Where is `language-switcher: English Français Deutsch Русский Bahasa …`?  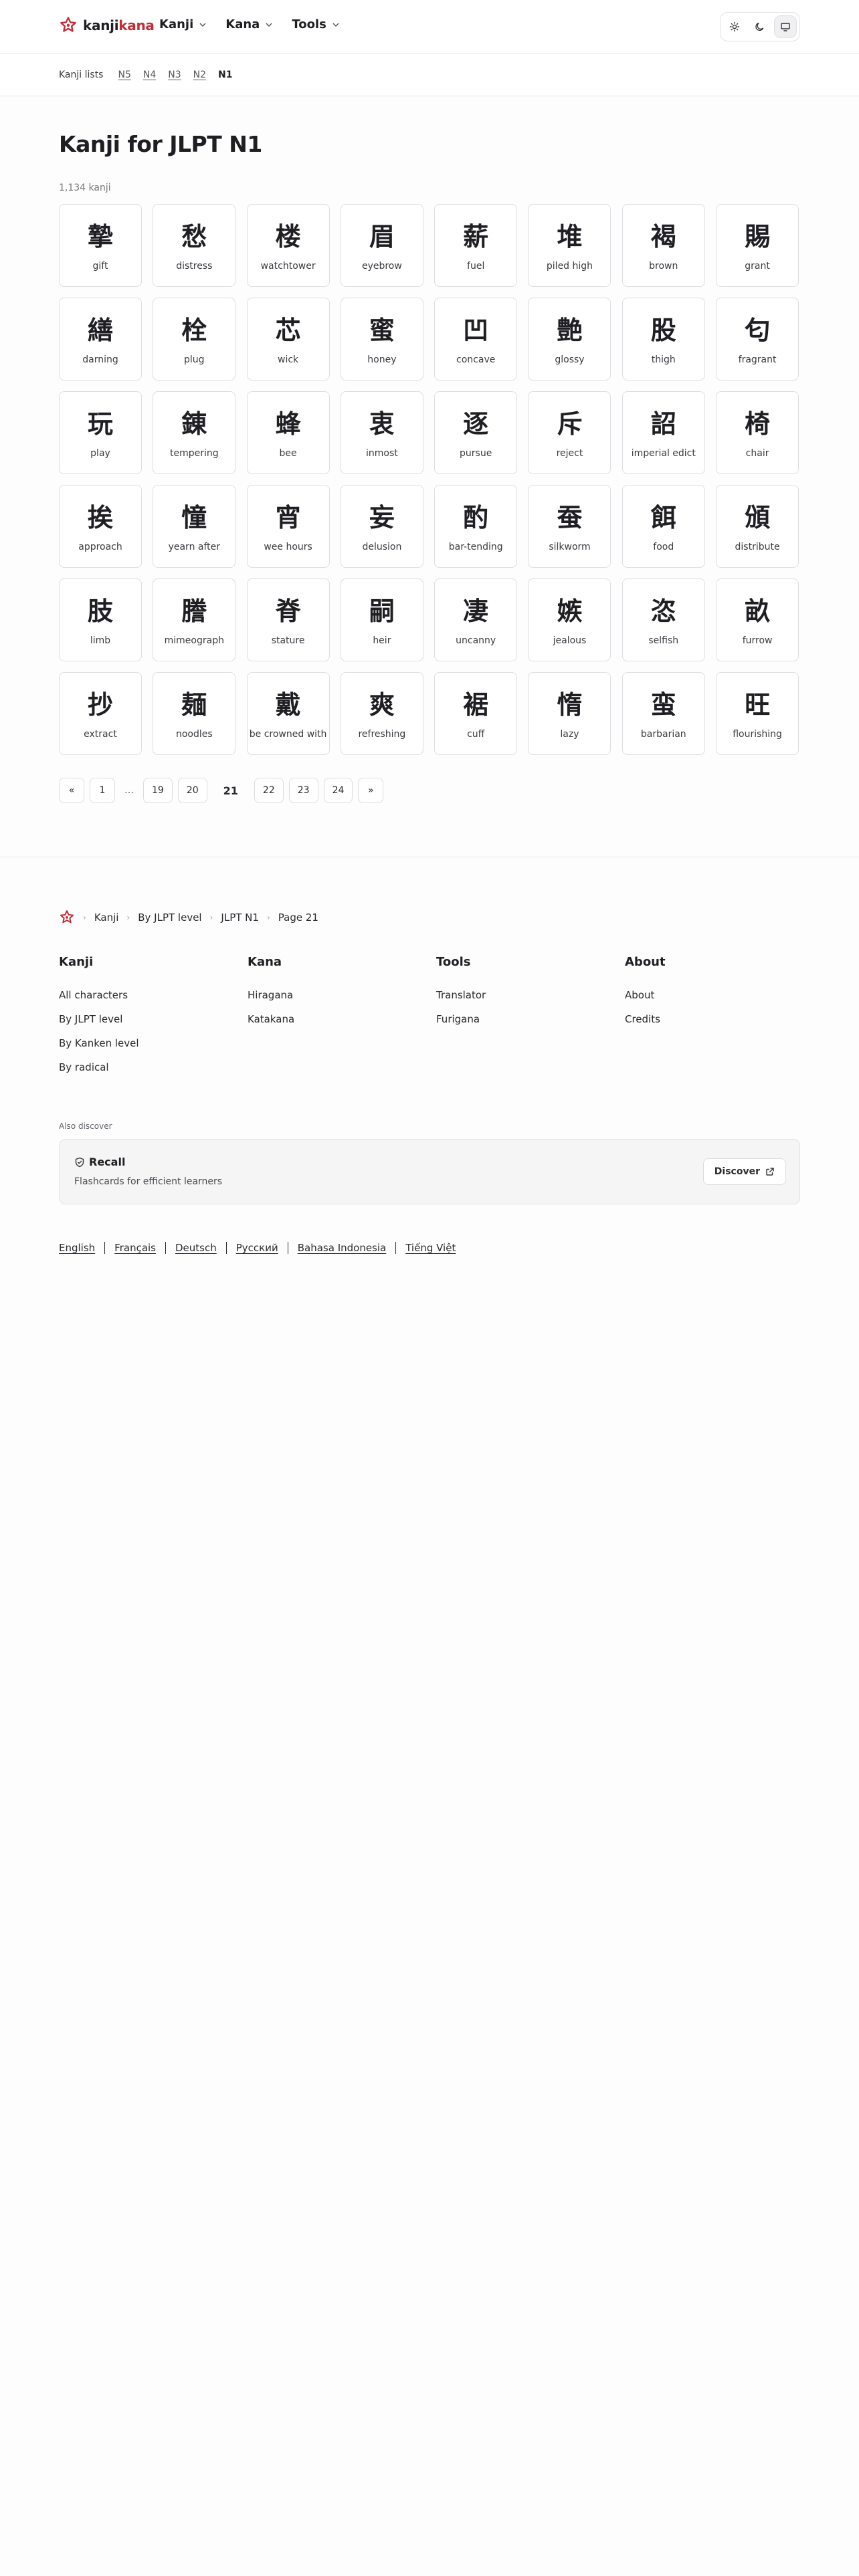 language-switcher: English Français Deutsch Русский Bahasa … is located at coordinates (429, 1248).